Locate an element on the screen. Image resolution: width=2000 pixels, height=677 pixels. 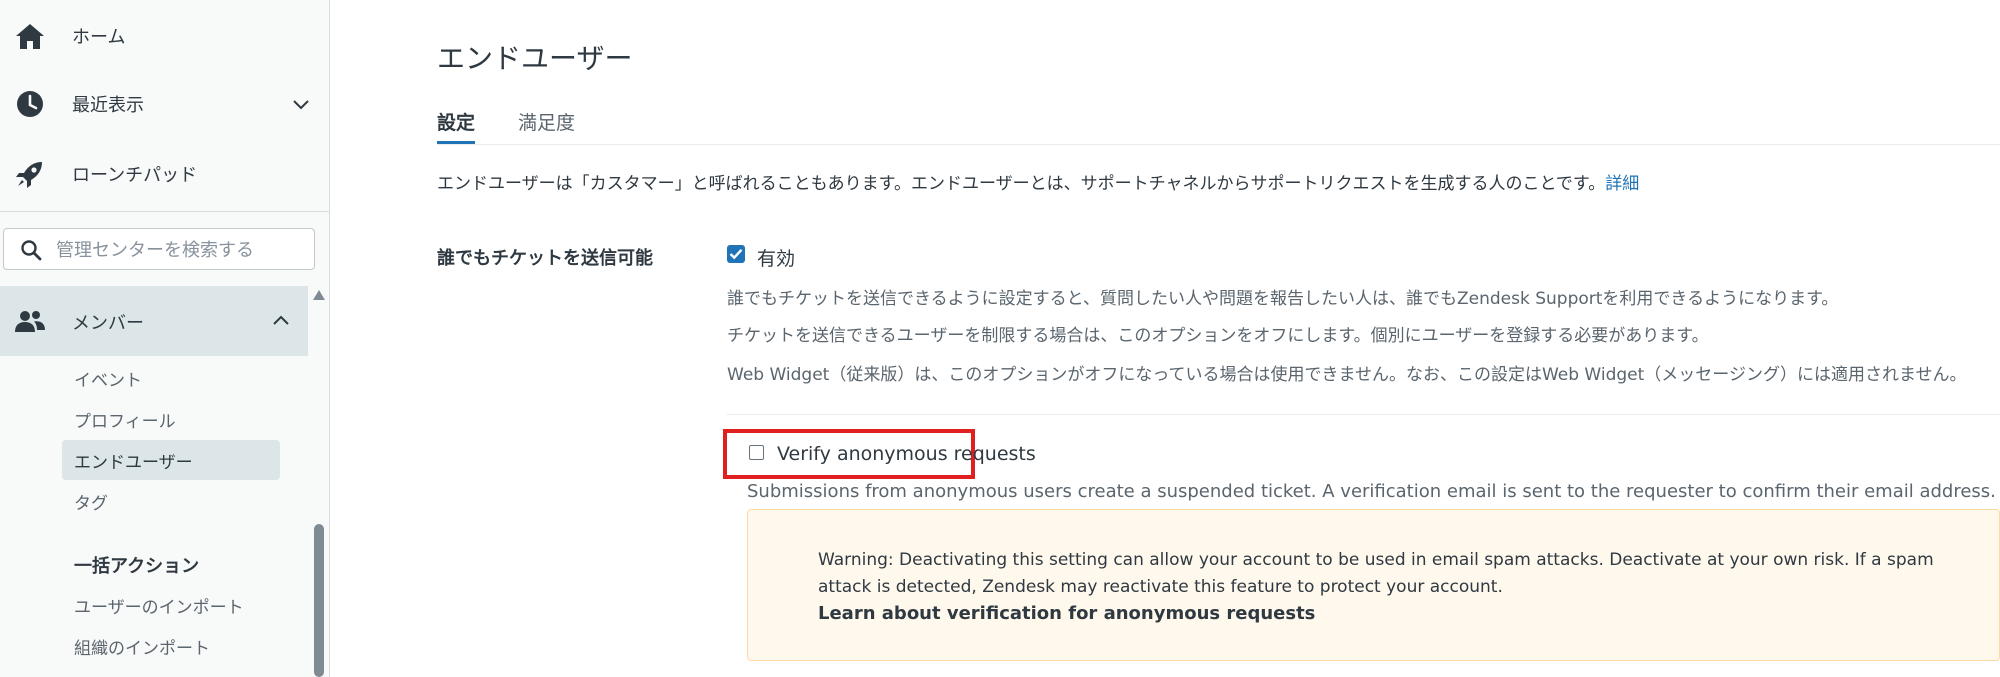
sidebar-scrollbar is located at coordinates (319, 482).